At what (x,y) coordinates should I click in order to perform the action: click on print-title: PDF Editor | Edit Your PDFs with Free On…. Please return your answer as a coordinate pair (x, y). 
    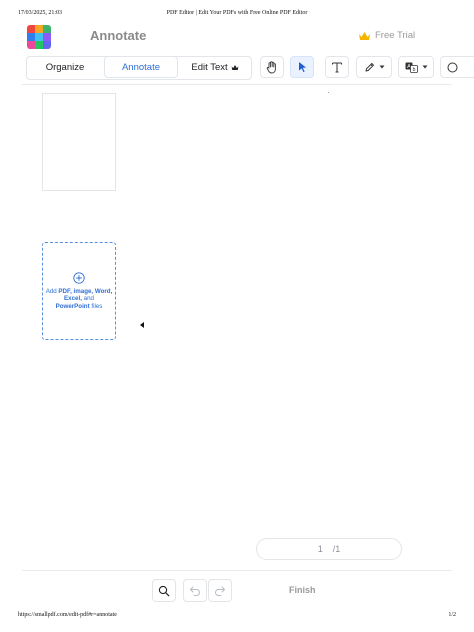
    Looking at the image, I should click on (237, 13).